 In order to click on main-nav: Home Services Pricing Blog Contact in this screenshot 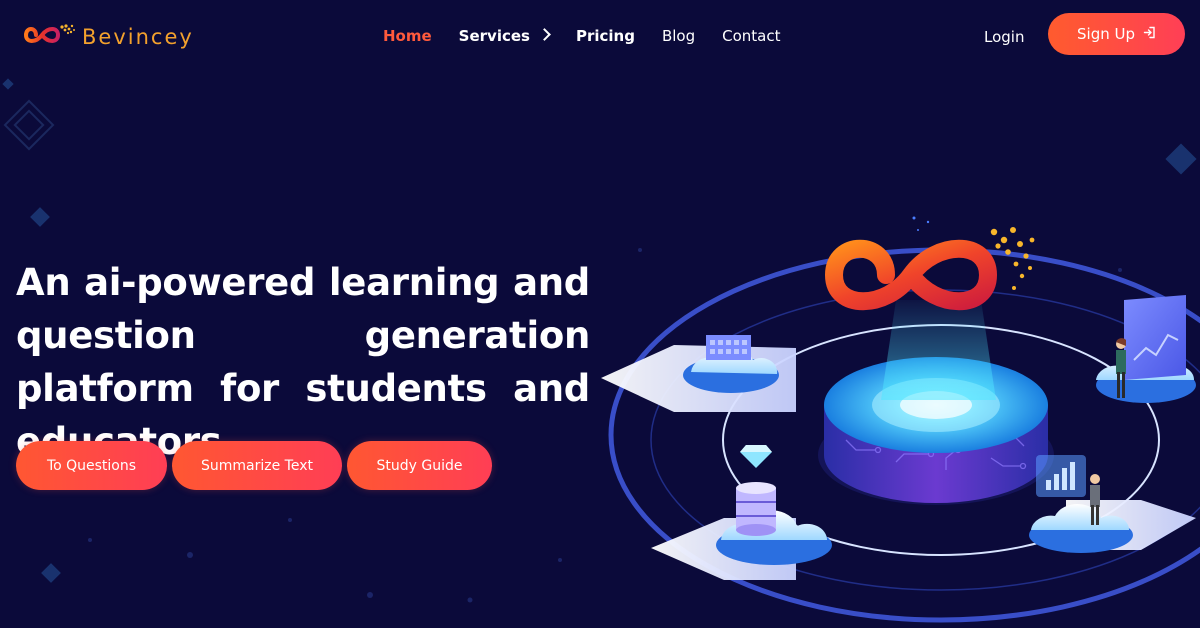, I will do `click(595, 36)`.